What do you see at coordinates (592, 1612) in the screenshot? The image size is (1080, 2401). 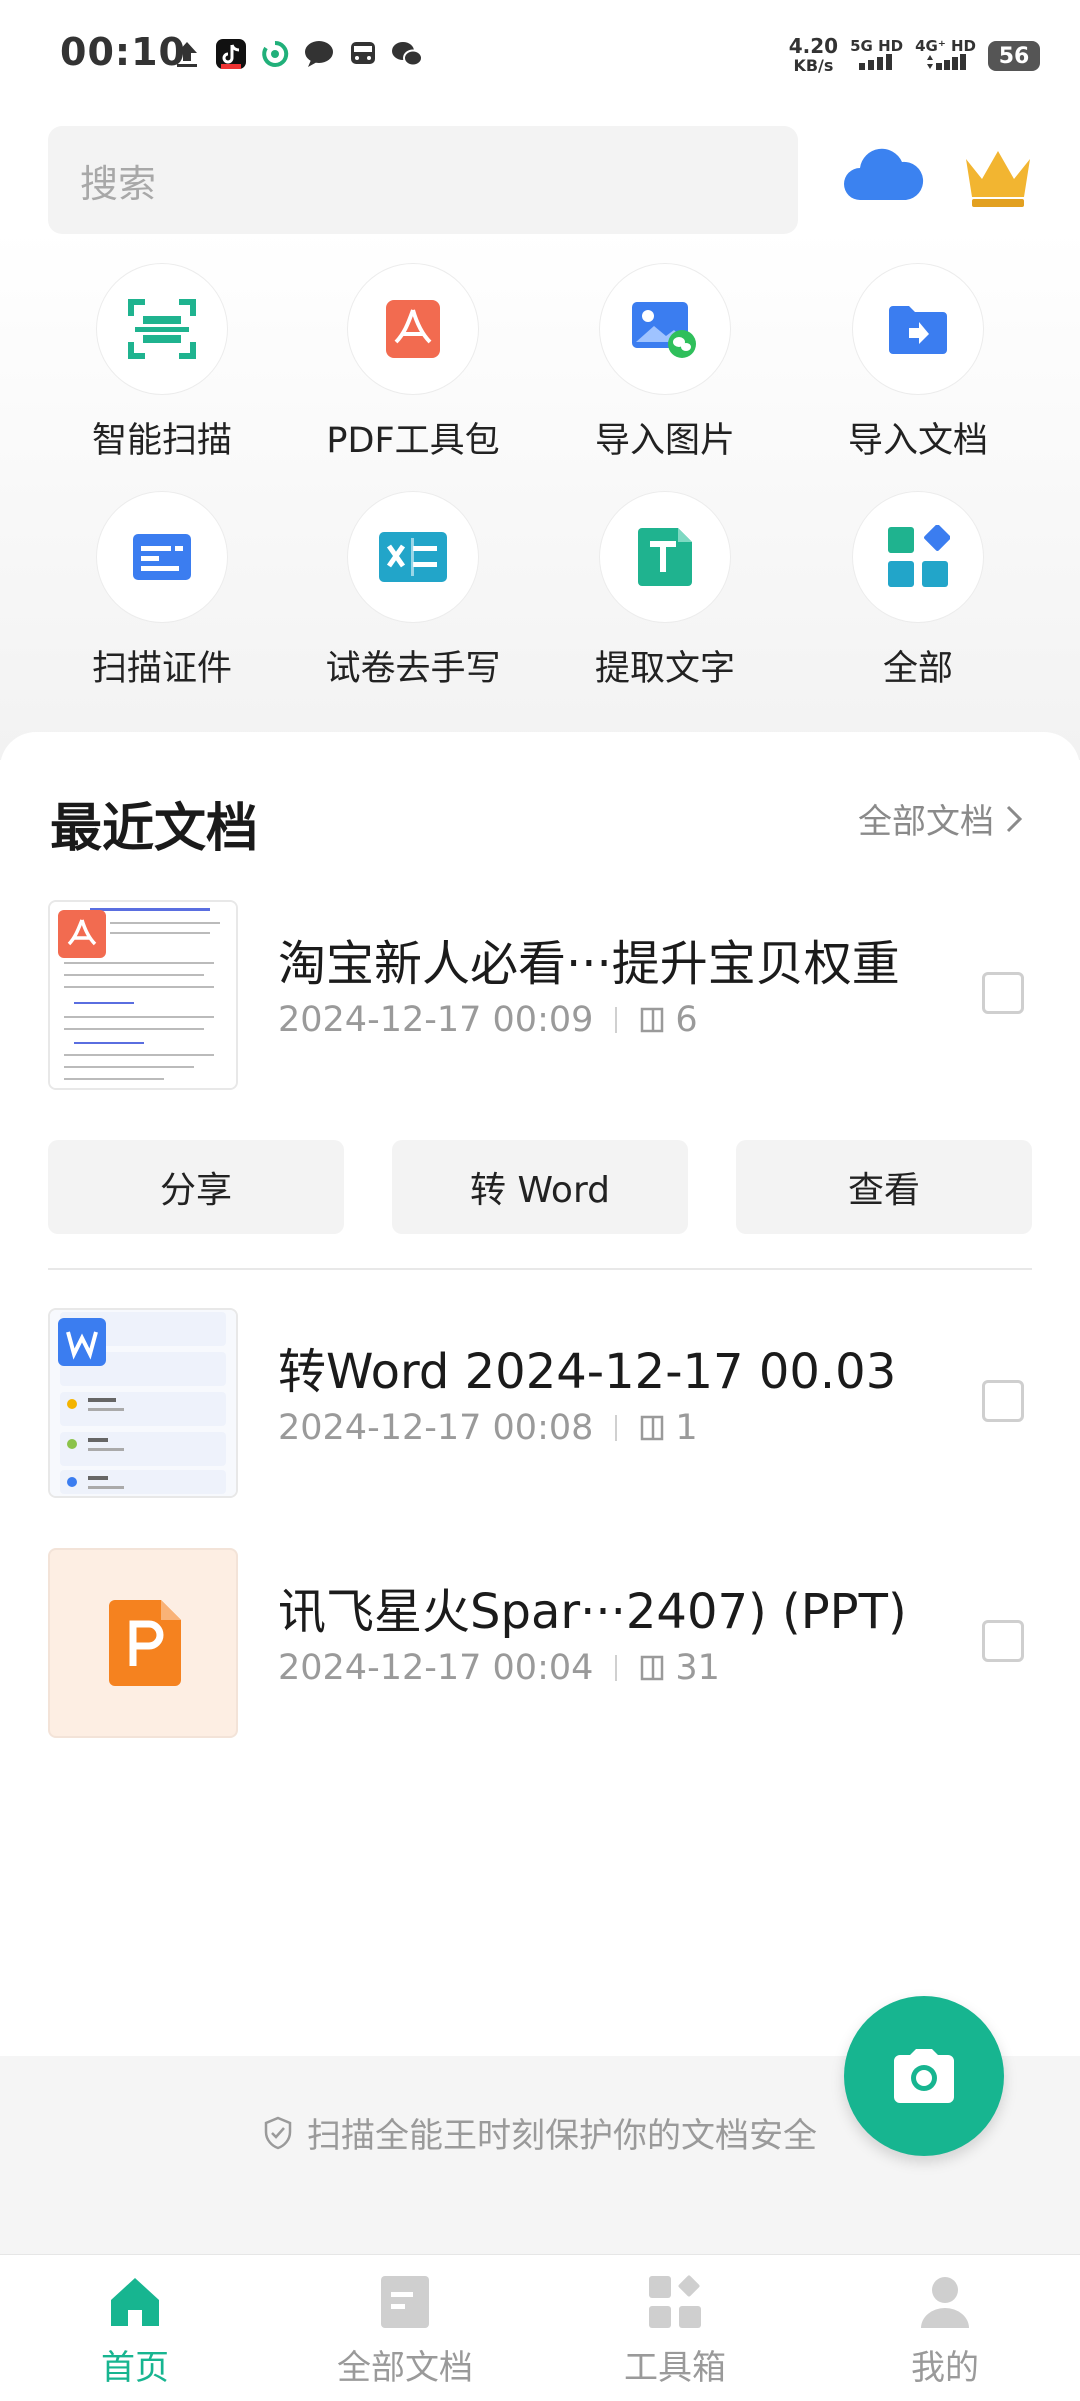 I see `doc-title: 讯飞星火Spar···2407) (PPT)` at bounding box center [592, 1612].